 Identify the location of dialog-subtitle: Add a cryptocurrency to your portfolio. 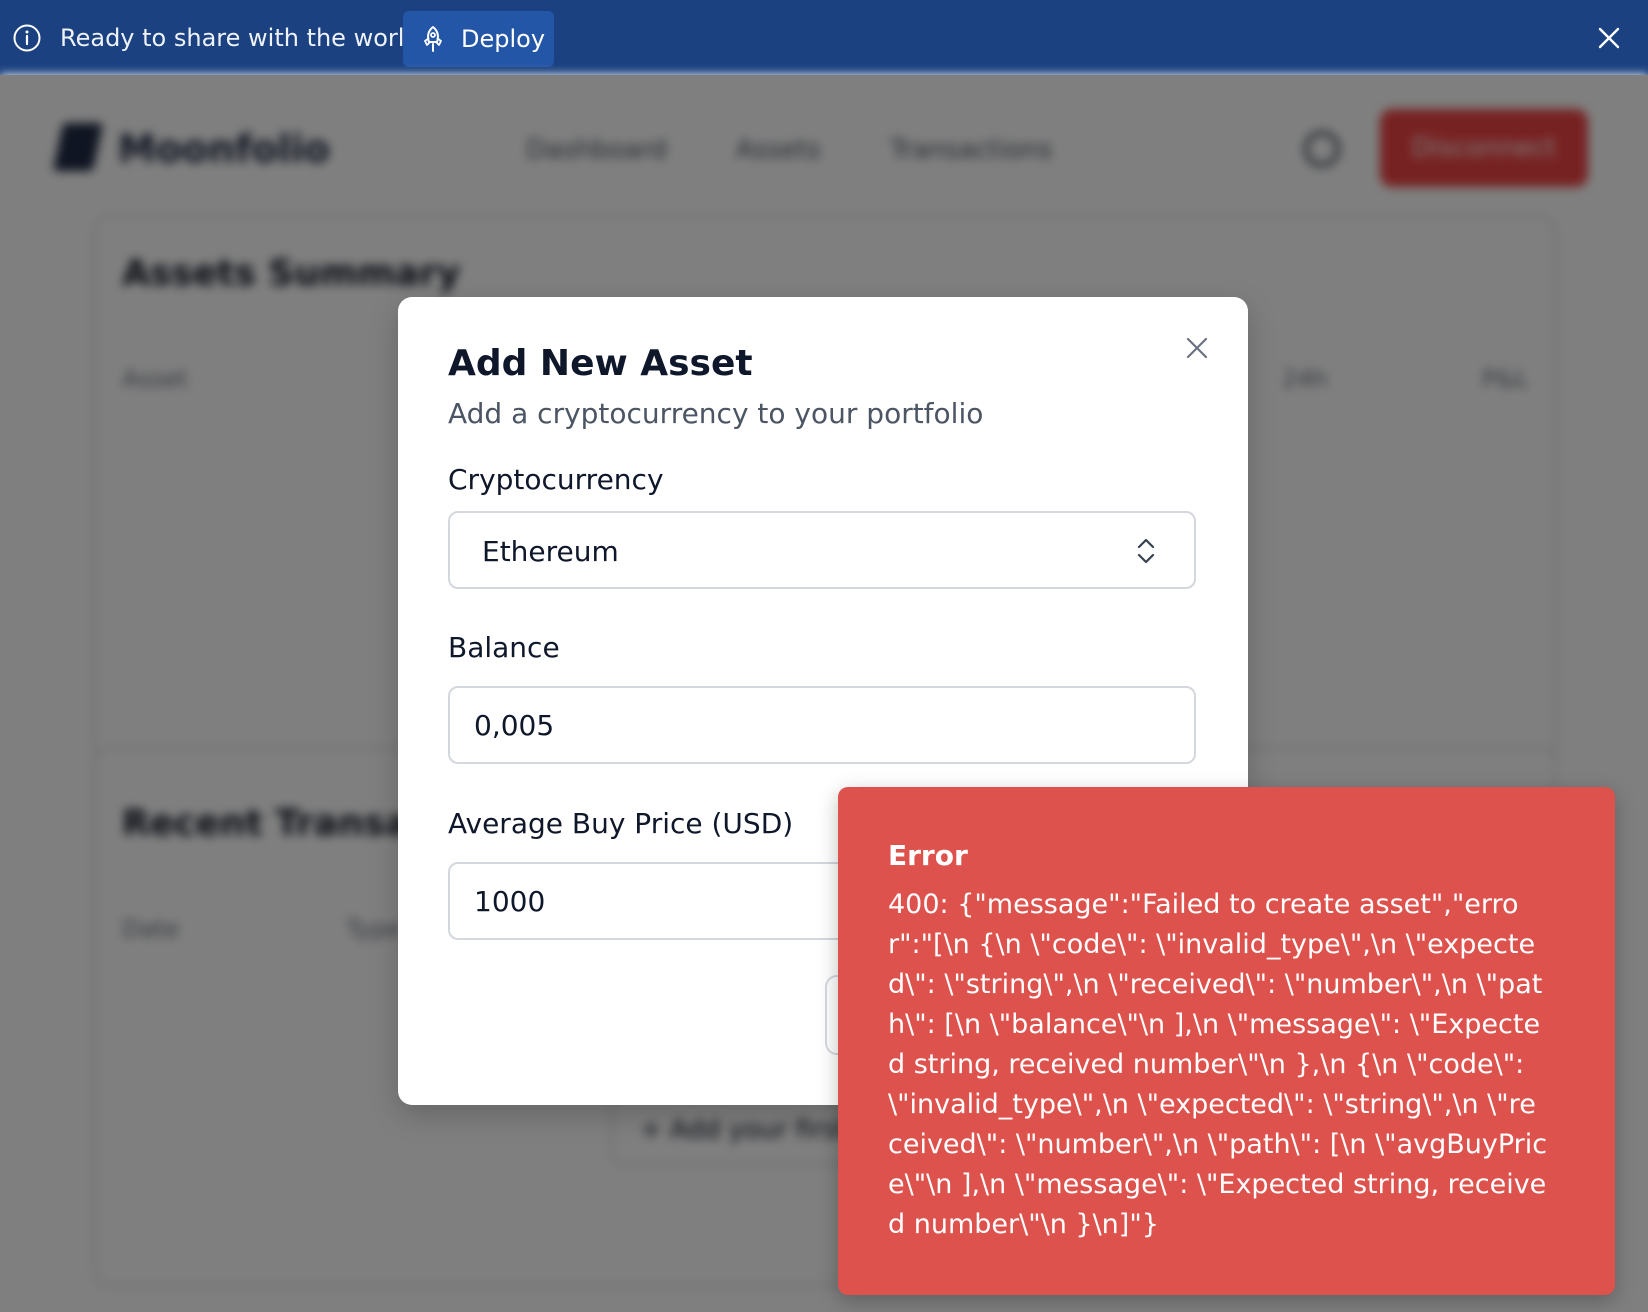
(716, 413).